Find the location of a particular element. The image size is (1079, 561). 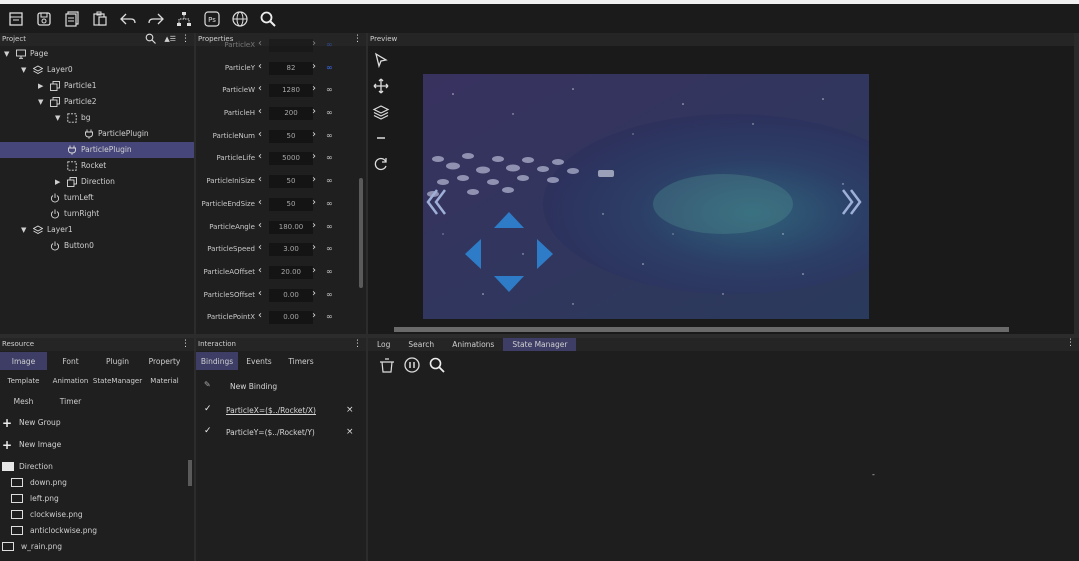

tab-timers: Timers is located at coordinates (301, 361).